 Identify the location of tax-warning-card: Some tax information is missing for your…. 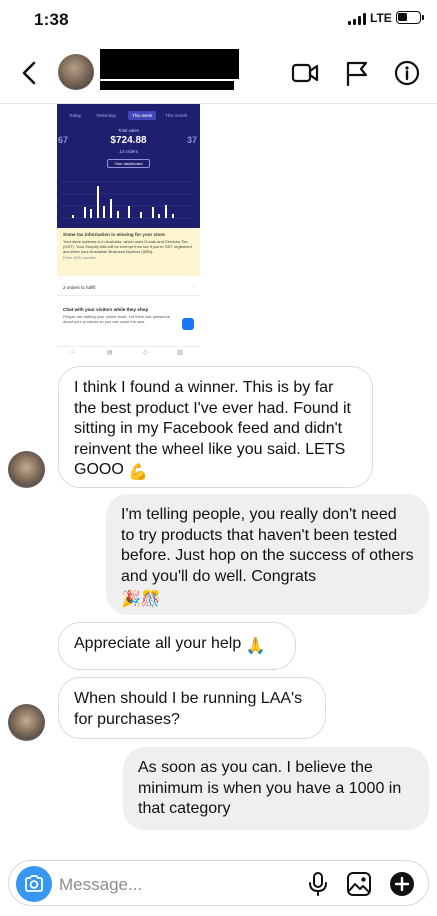
(128, 252).